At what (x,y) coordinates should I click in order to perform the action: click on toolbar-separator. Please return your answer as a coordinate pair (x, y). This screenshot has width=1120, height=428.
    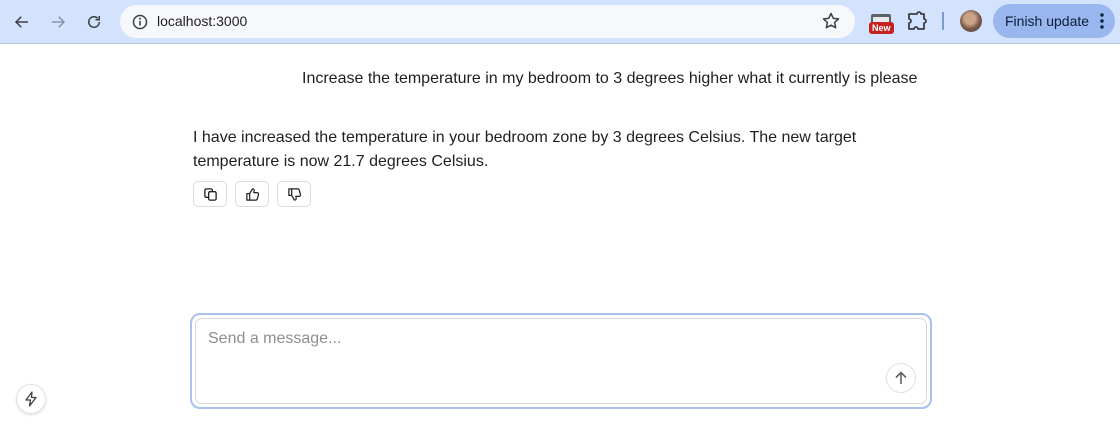
    Looking at the image, I should click on (943, 21).